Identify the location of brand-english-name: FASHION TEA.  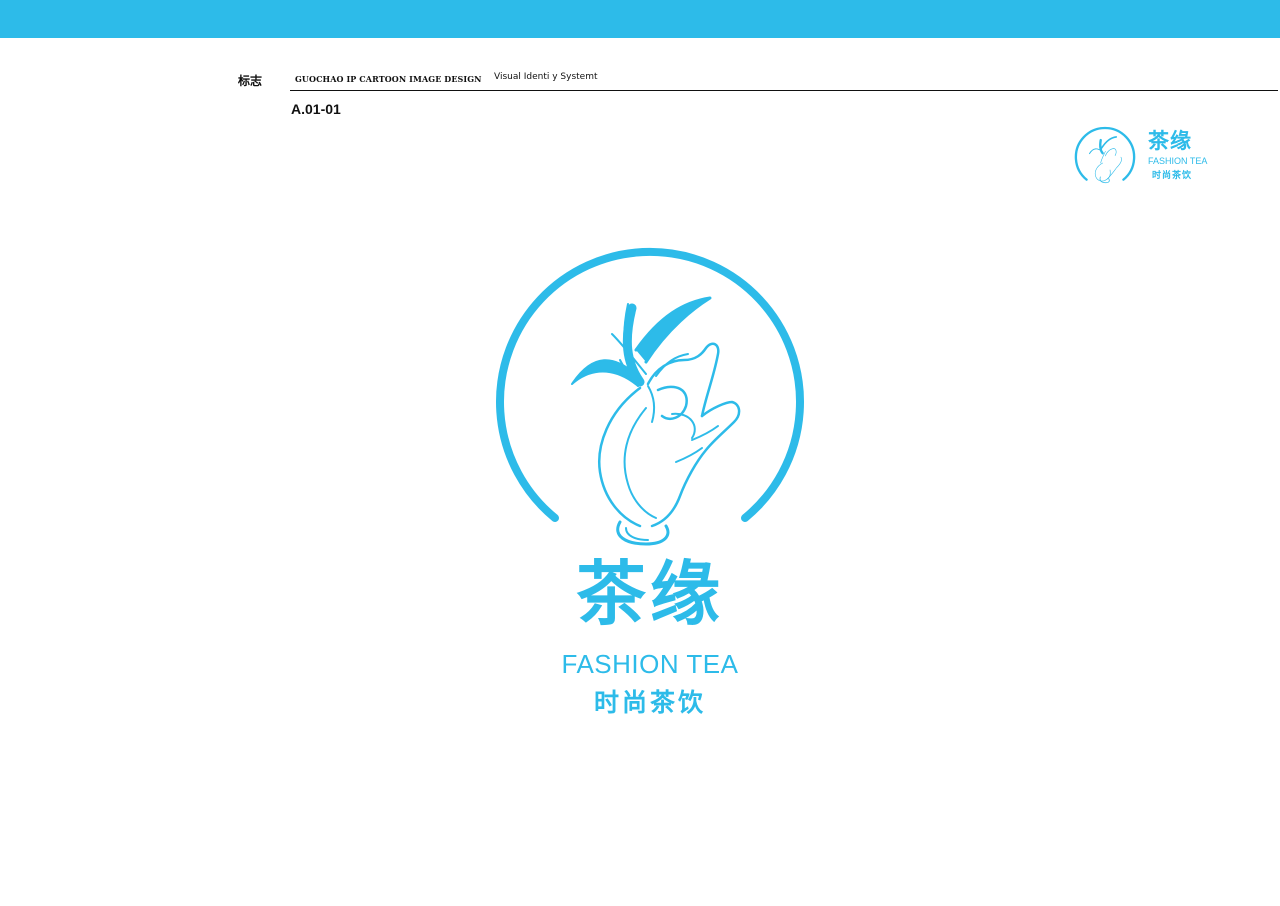
(650, 664).